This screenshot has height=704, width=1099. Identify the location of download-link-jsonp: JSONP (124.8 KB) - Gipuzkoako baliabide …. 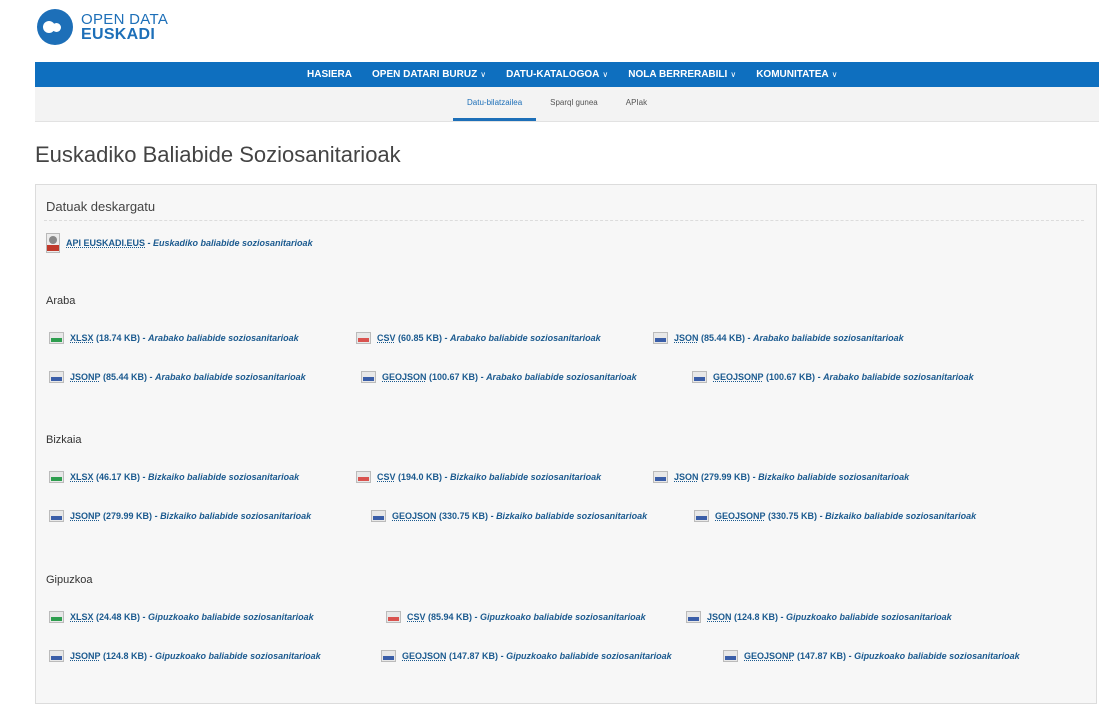
(185, 656).